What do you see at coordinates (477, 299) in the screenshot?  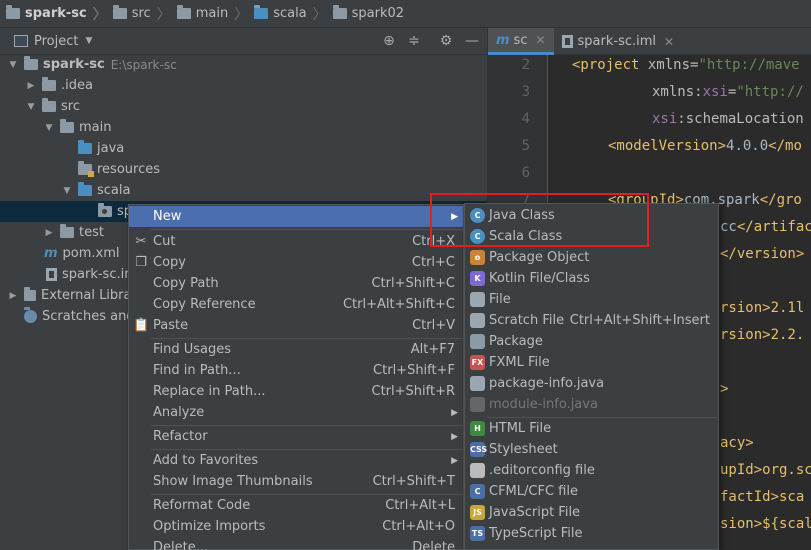 I see `file-icon` at bounding box center [477, 299].